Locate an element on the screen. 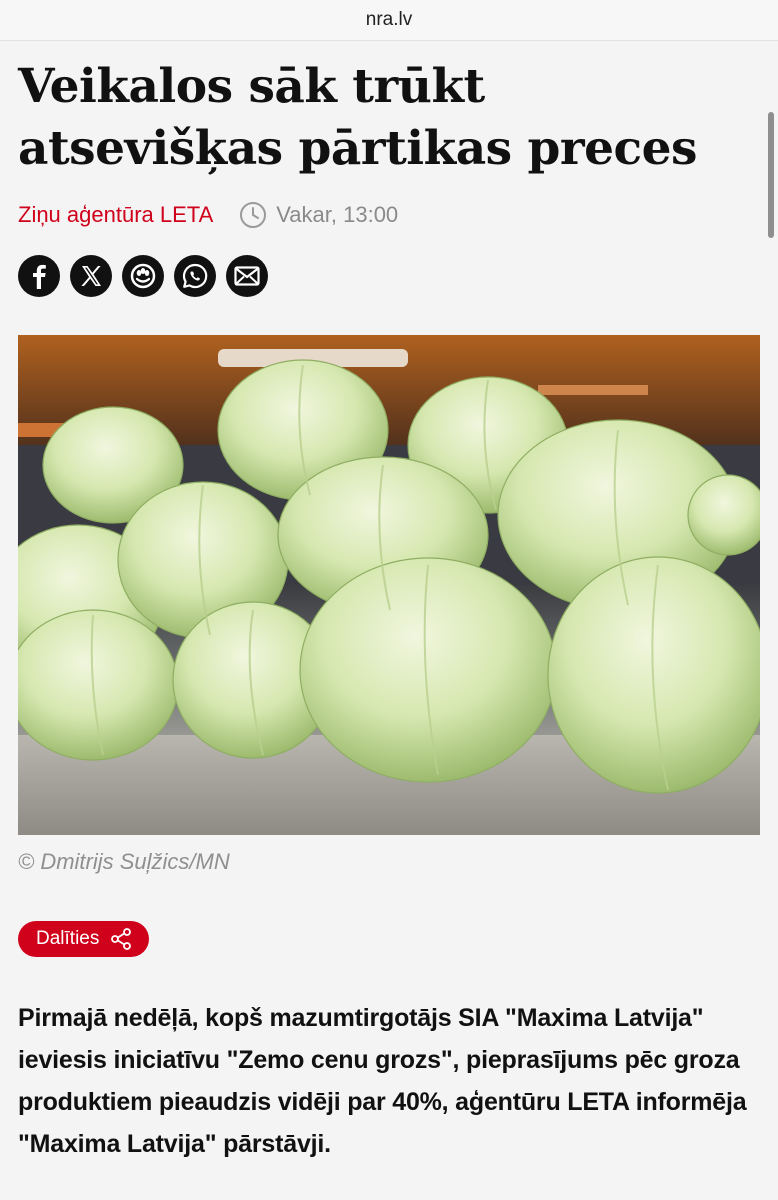 The height and width of the screenshot is (1200, 778). draugiem-share-button is located at coordinates (143, 276).